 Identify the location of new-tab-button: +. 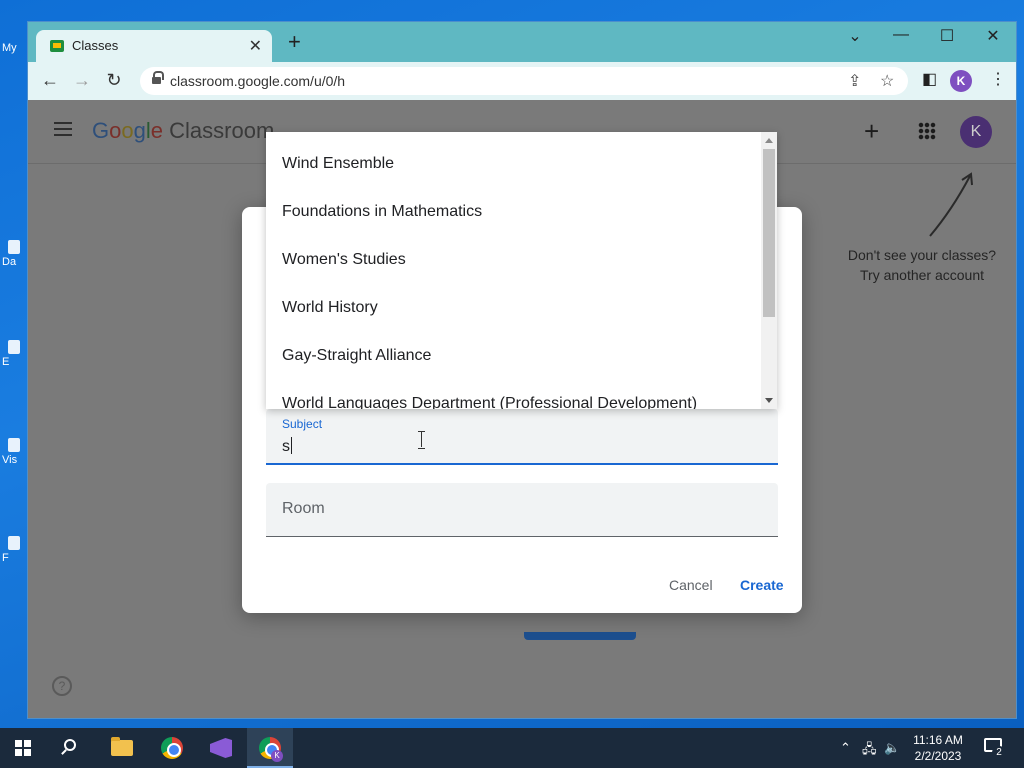
(294, 42).